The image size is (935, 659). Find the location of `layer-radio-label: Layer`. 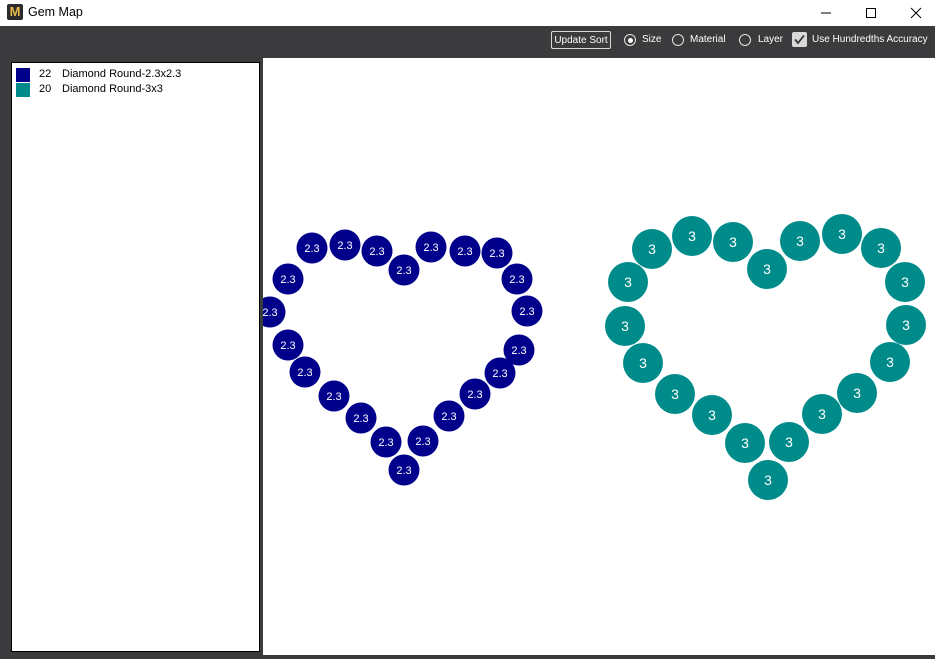

layer-radio-label: Layer is located at coordinates (770, 40).